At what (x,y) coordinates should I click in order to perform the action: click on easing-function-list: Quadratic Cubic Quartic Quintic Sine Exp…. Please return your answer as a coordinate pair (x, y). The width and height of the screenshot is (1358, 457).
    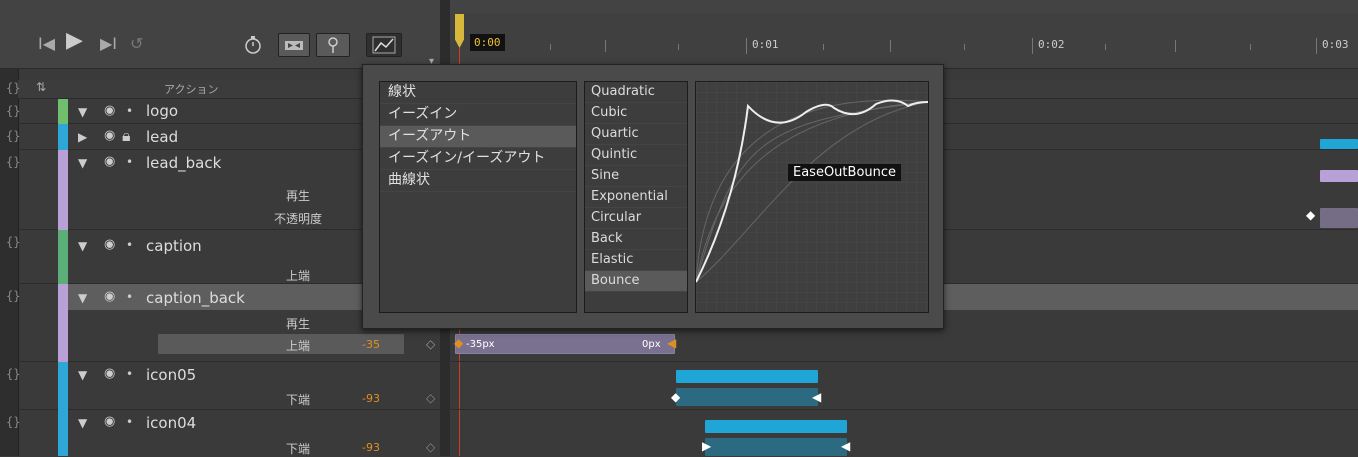
    Looking at the image, I should click on (636, 197).